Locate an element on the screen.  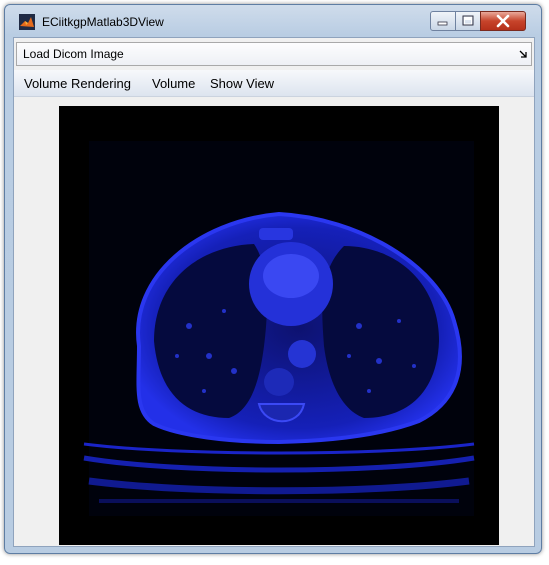
minimize-button is located at coordinates (443, 21).